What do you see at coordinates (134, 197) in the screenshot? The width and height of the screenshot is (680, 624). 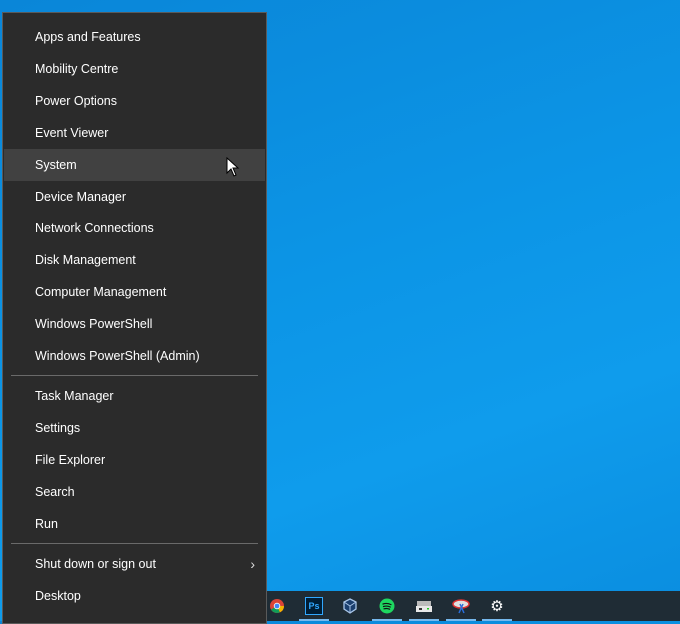 I see `menu-item-device-manager: Device Manager` at bounding box center [134, 197].